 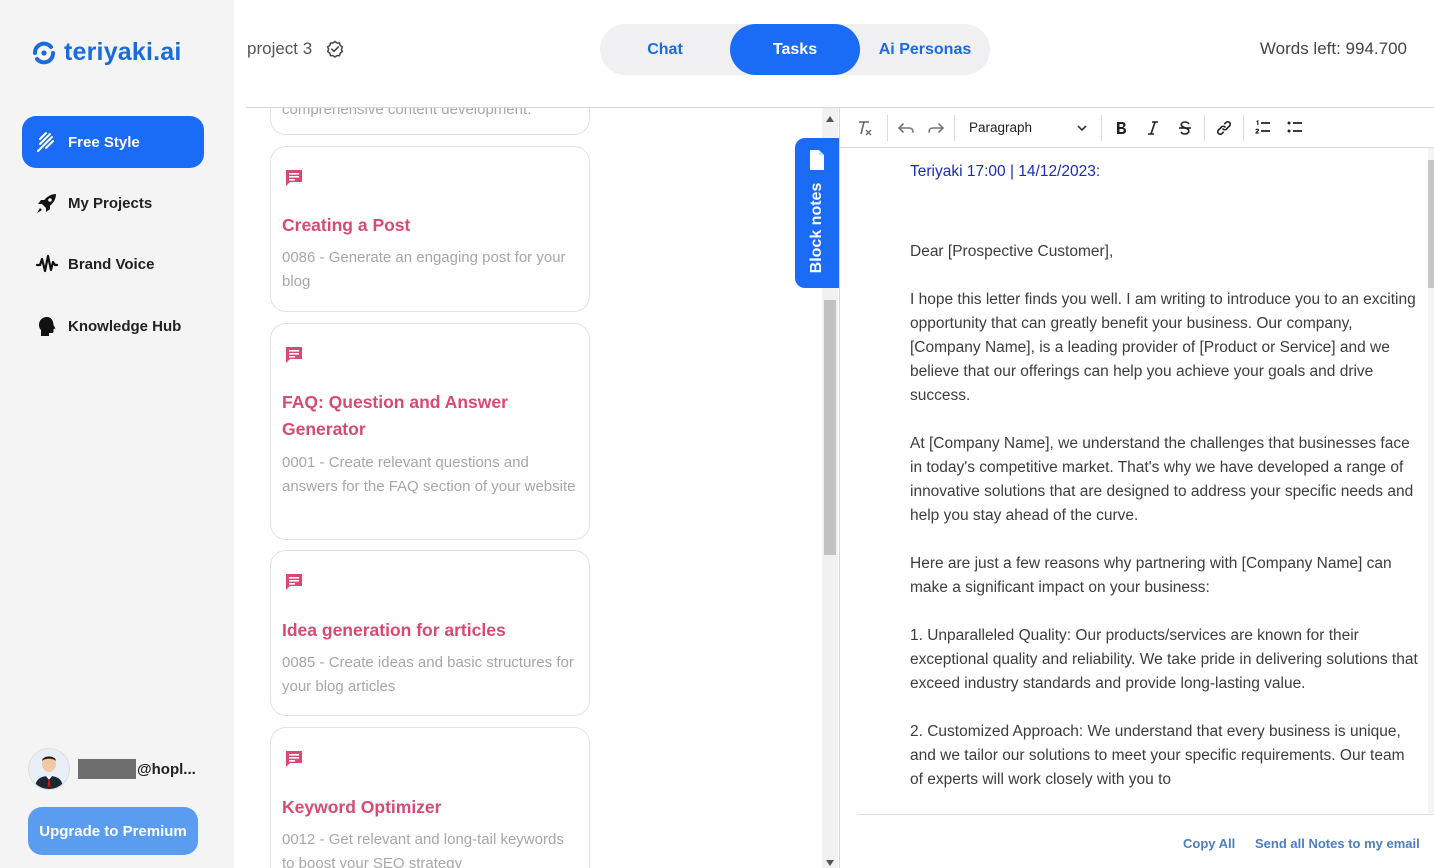 I want to click on paragraph-select: Paragraph, so click(x=1028, y=128).